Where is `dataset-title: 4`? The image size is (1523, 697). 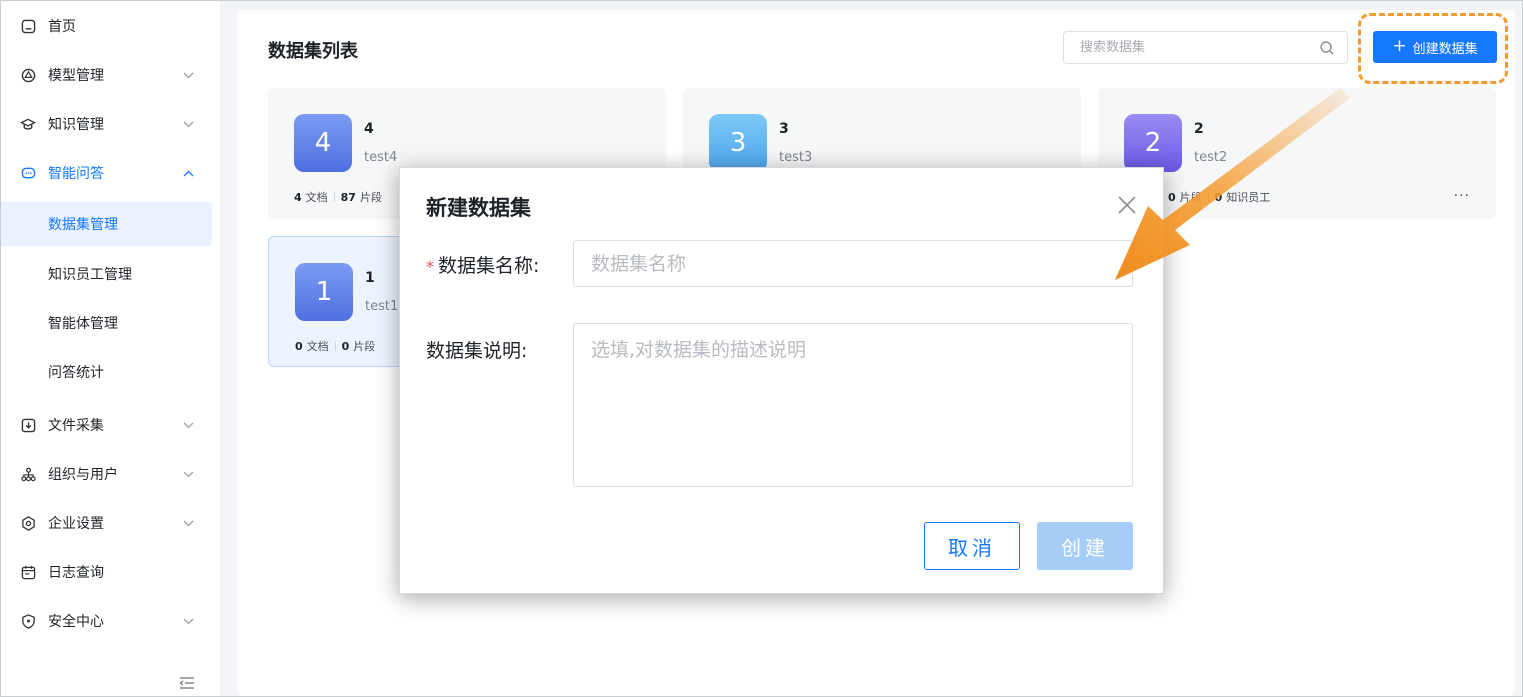
dataset-title: 4 is located at coordinates (369, 129).